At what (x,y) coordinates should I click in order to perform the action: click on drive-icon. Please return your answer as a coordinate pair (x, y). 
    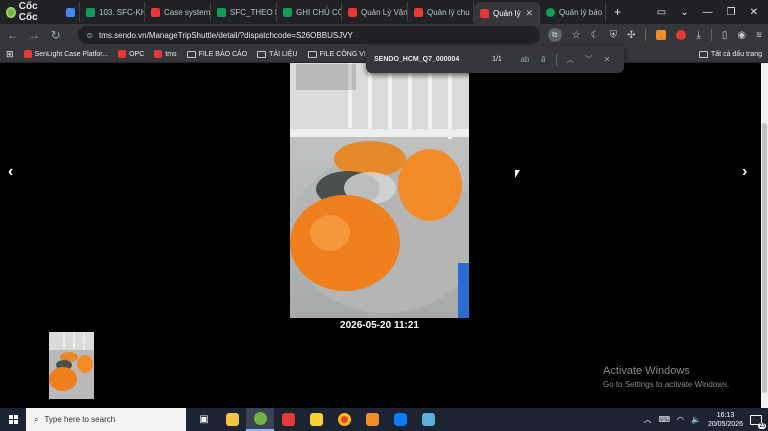
    Looking at the image, I should click on (70, 12).